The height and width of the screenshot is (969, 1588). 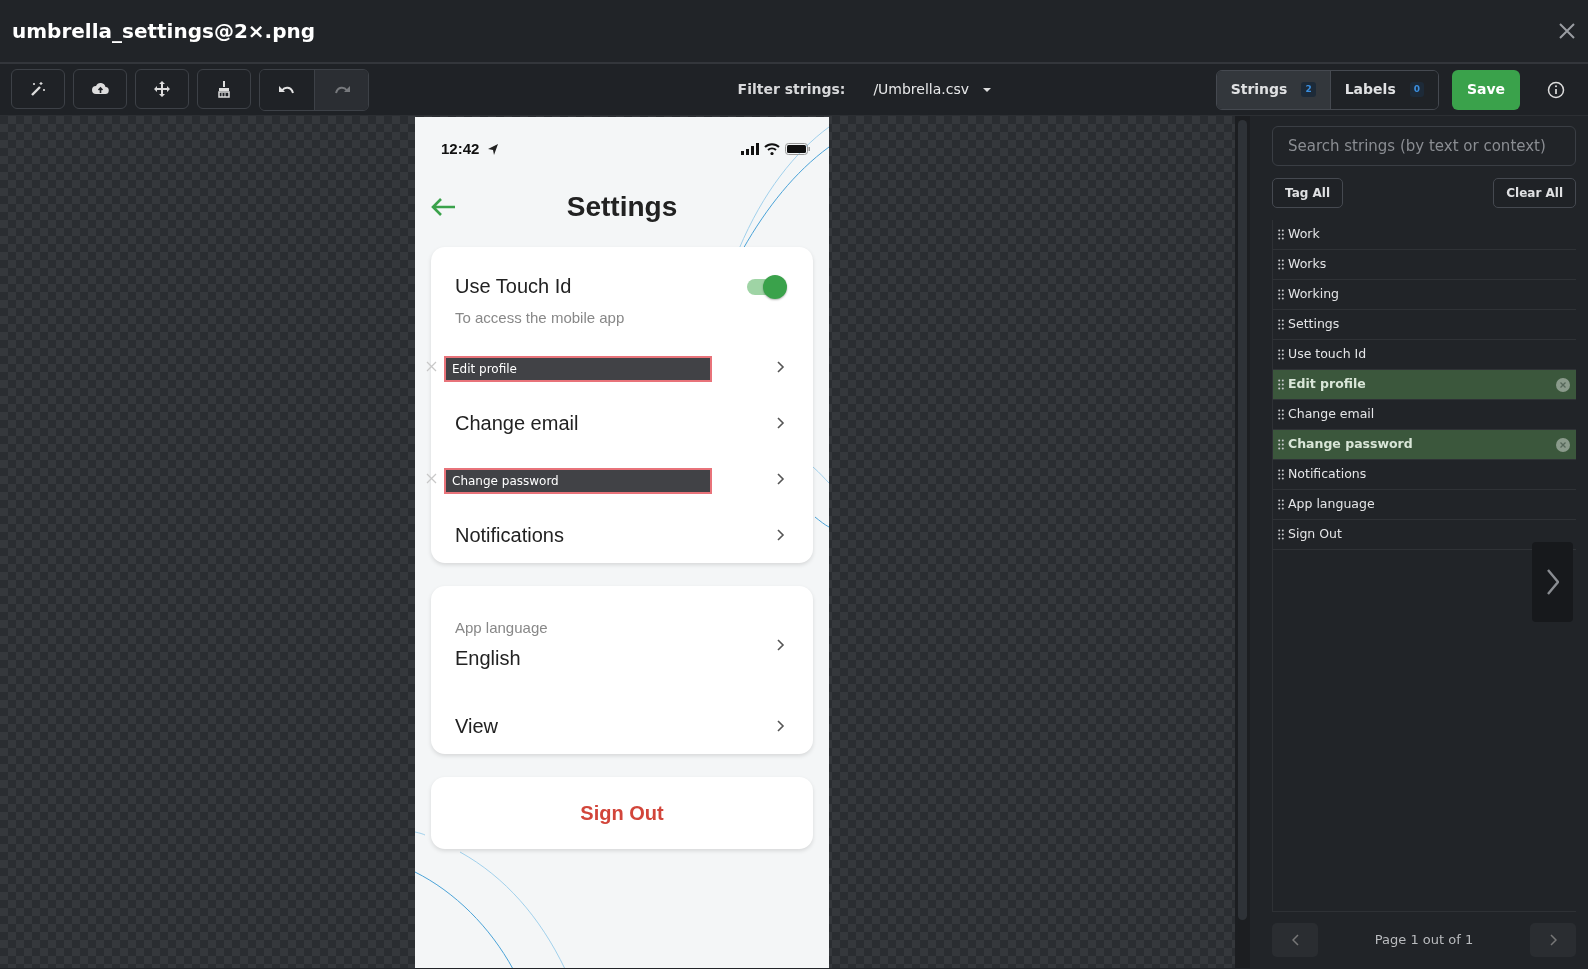 What do you see at coordinates (622, 813) in the screenshot?
I see `sign-out-button: Sign Out` at bounding box center [622, 813].